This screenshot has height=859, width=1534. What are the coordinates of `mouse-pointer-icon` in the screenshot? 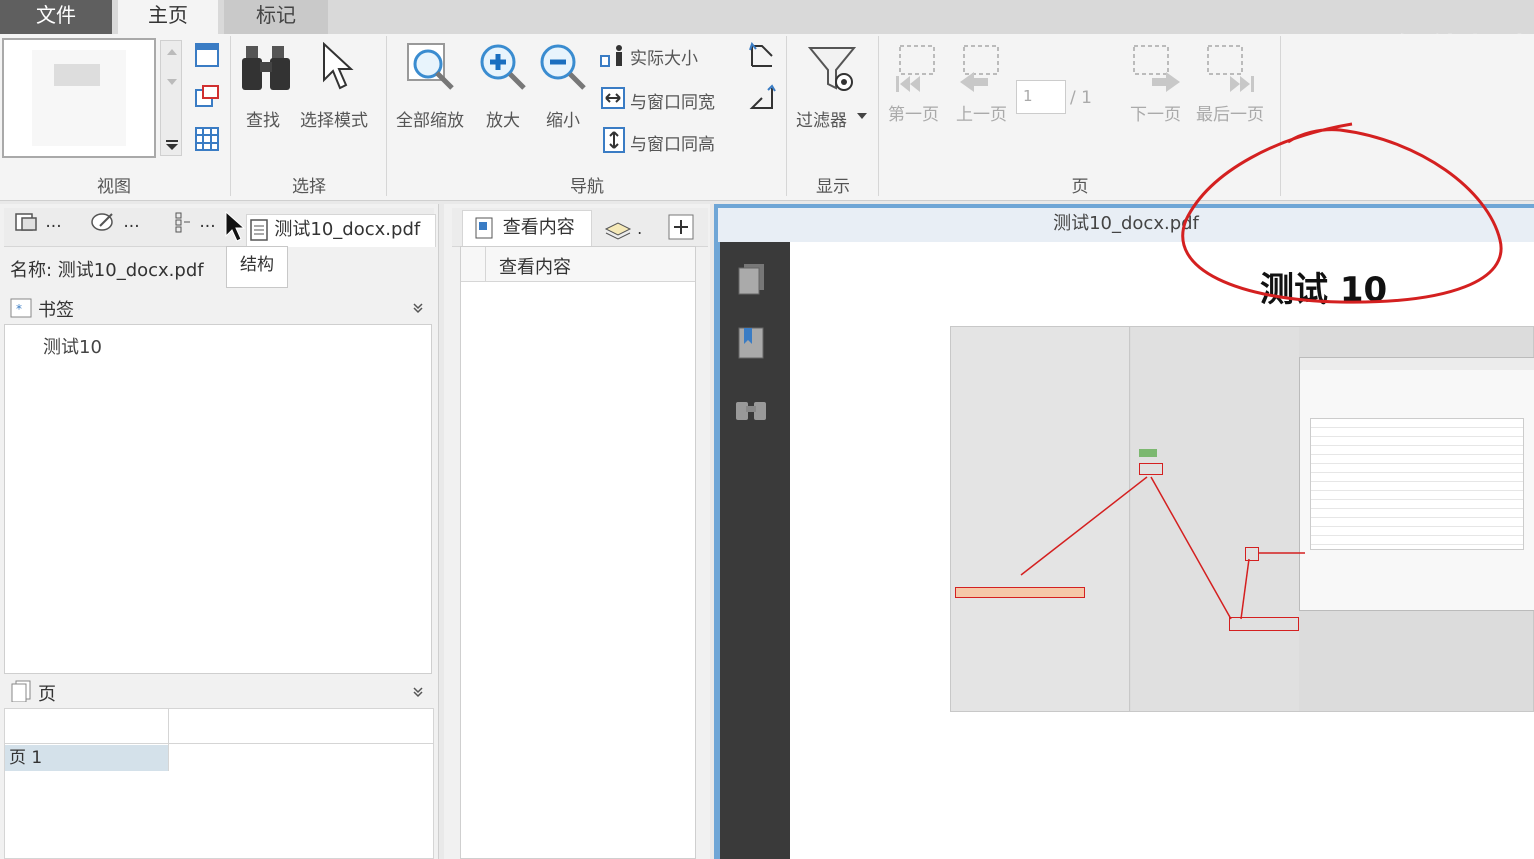 It's located at (235, 226).